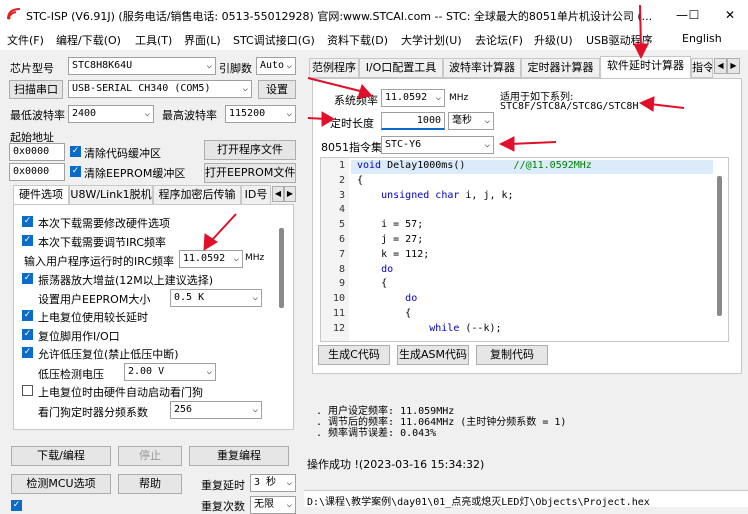 The height and width of the screenshot is (514, 748). What do you see at coordinates (25, 40) in the screenshot?
I see `menu-file: 文件(F)` at bounding box center [25, 40].